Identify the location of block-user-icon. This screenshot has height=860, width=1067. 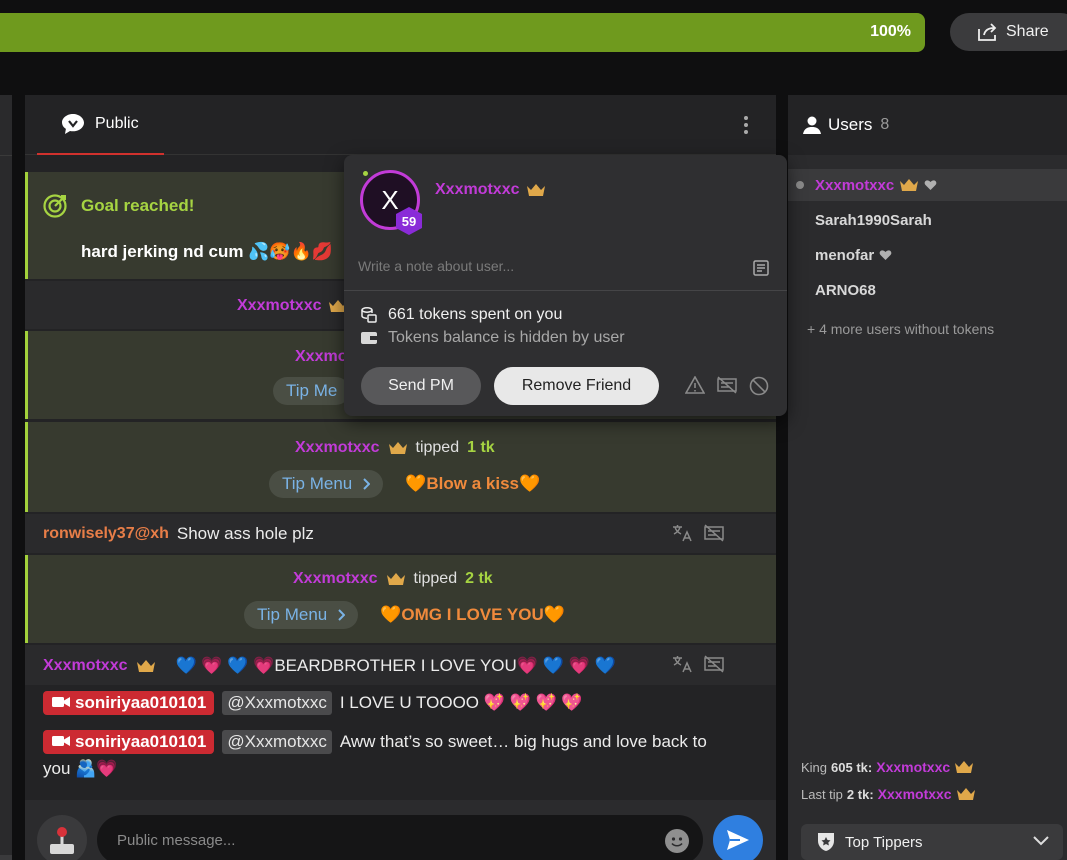
(759, 386).